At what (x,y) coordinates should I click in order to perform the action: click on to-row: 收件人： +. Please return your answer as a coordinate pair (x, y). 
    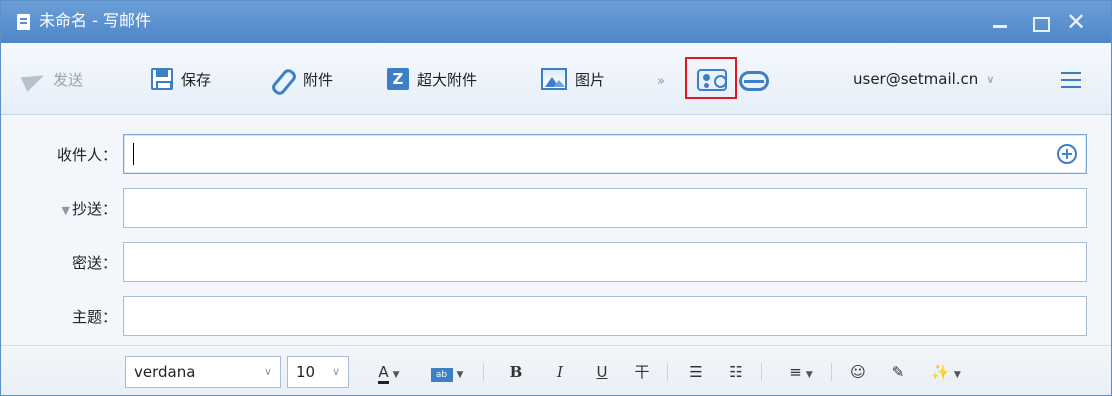
    Looking at the image, I should click on (556, 154).